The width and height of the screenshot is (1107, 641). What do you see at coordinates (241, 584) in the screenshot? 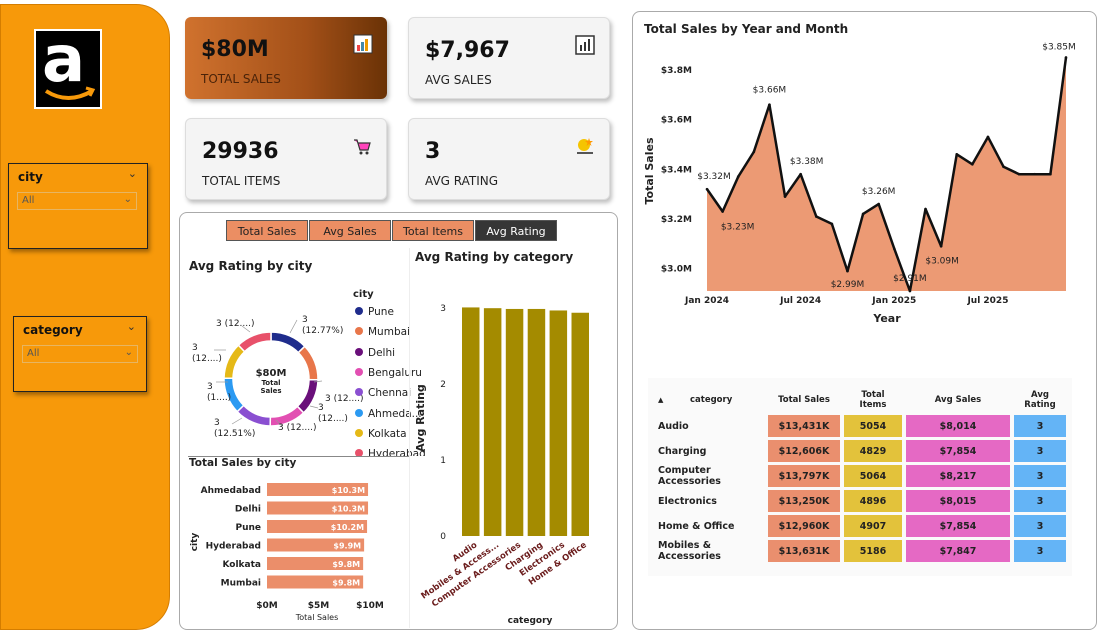
I see `city-bar-label: Mumbai` at bounding box center [241, 584].